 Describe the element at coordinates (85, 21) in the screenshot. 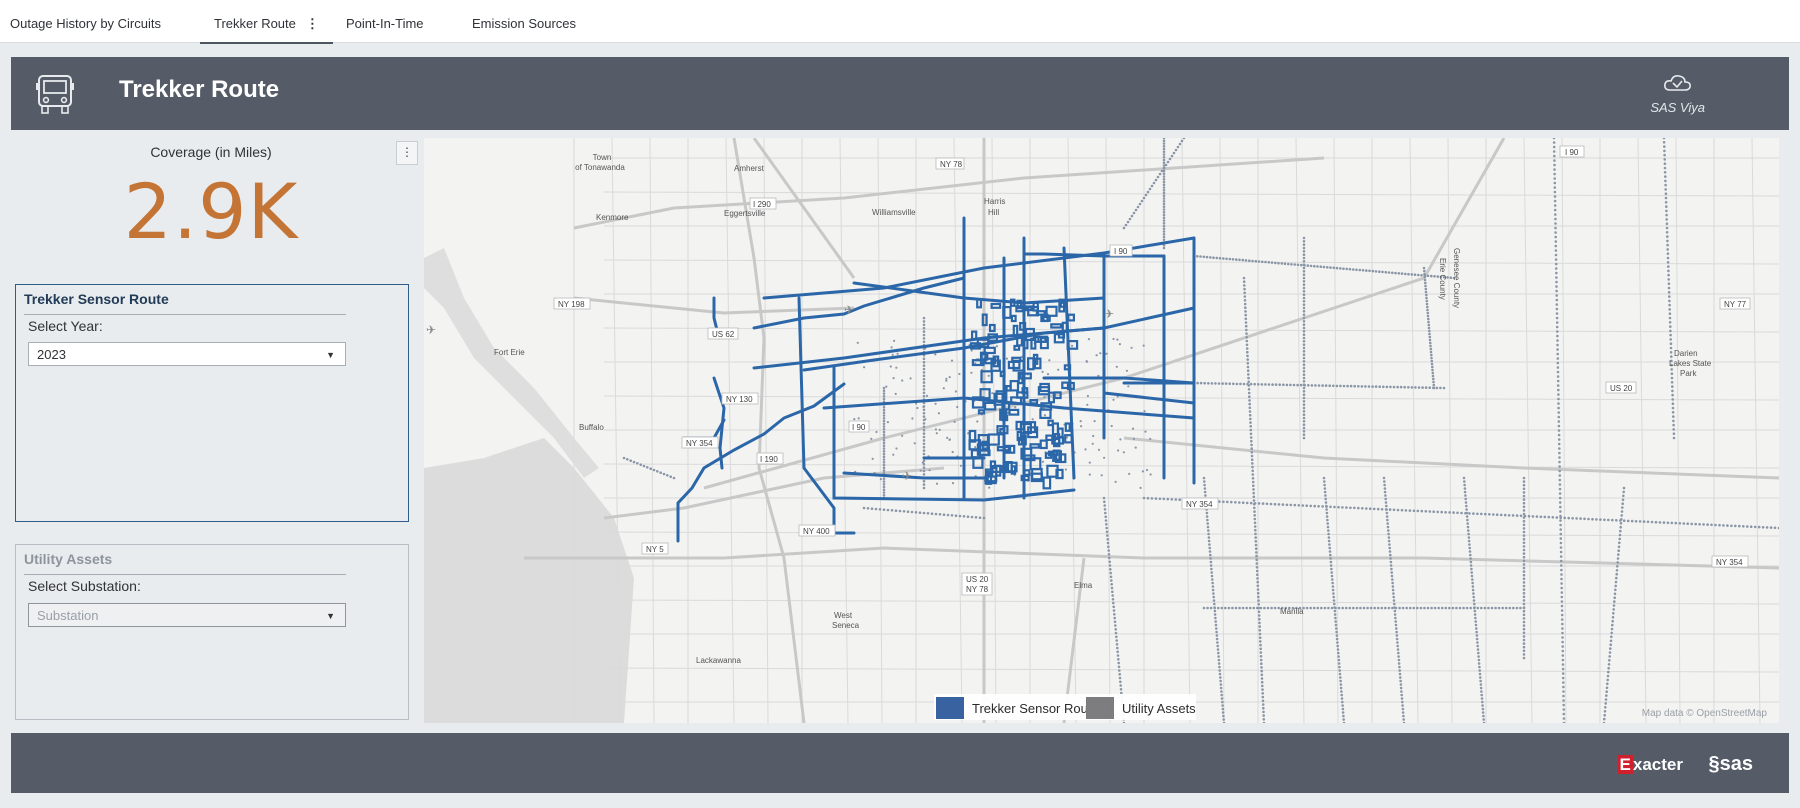

I see `tab-outage-history: Outage History by Circuits` at that location.